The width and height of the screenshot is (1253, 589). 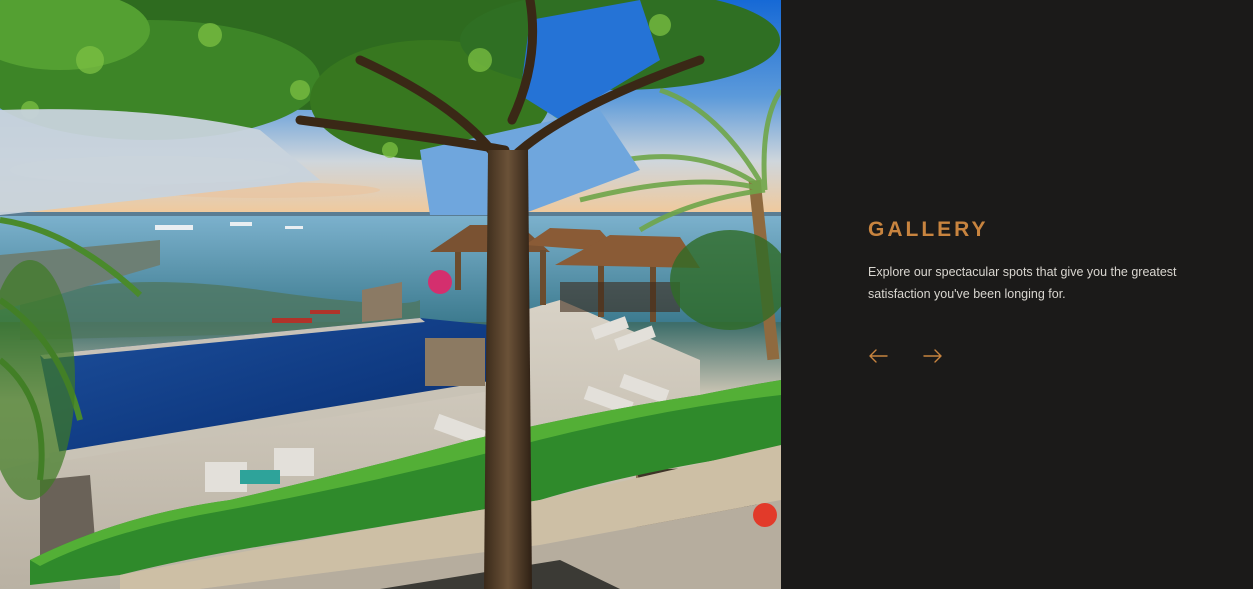 I want to click on previous-slide-button, so click(x=878, y=356).